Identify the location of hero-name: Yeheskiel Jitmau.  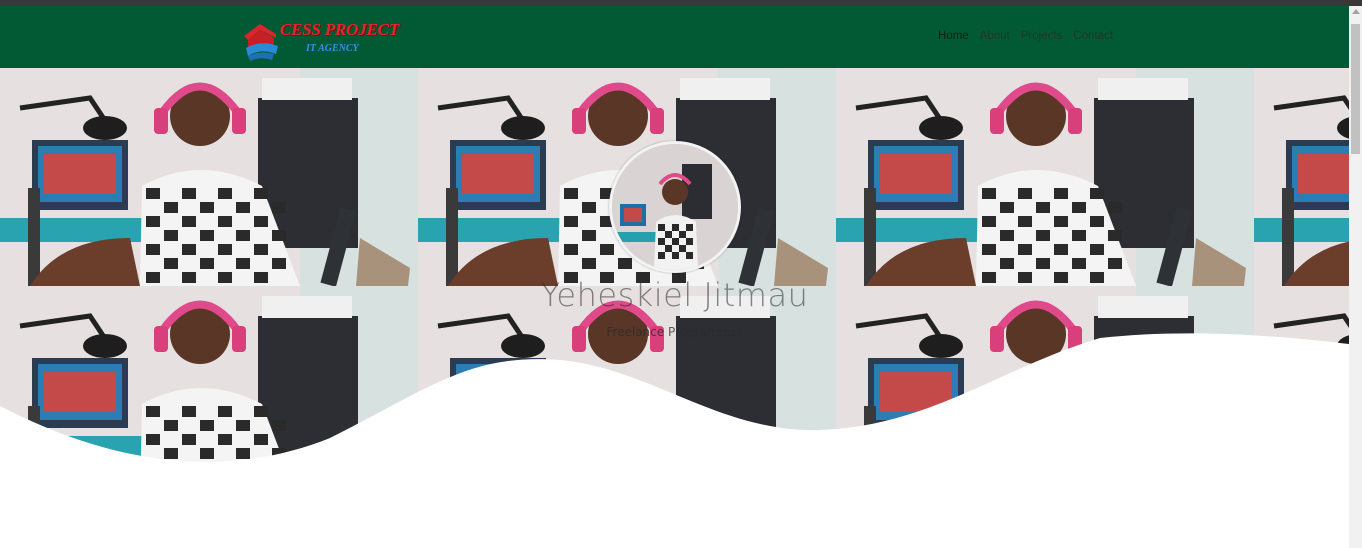
(674, 295).